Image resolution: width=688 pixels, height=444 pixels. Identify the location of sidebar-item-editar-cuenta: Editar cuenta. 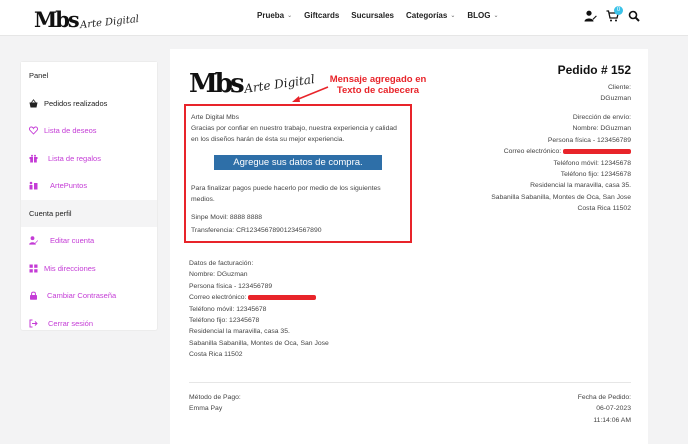
(89, 241).